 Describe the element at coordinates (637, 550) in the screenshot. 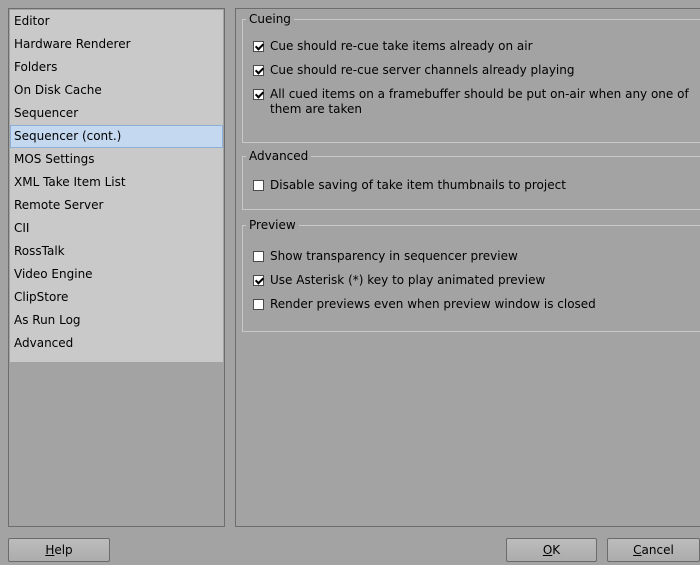

I see `cancel-button-mnemonic: C` at that location.